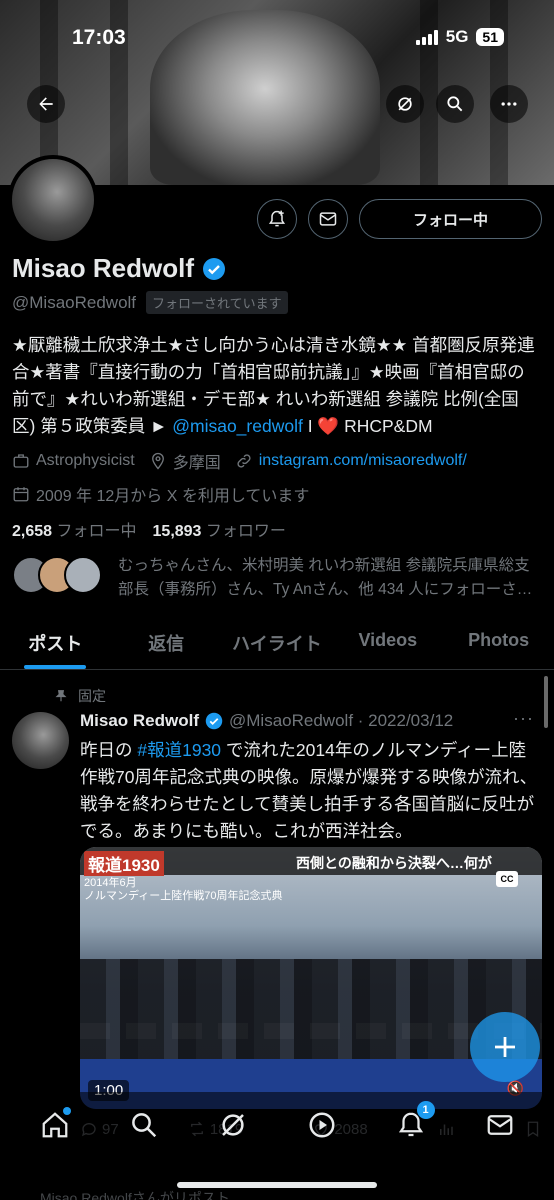  What do you see at coordinates (61, 696) in the screenshot?
I see `pin-icon` at bounding box center [61, 696].